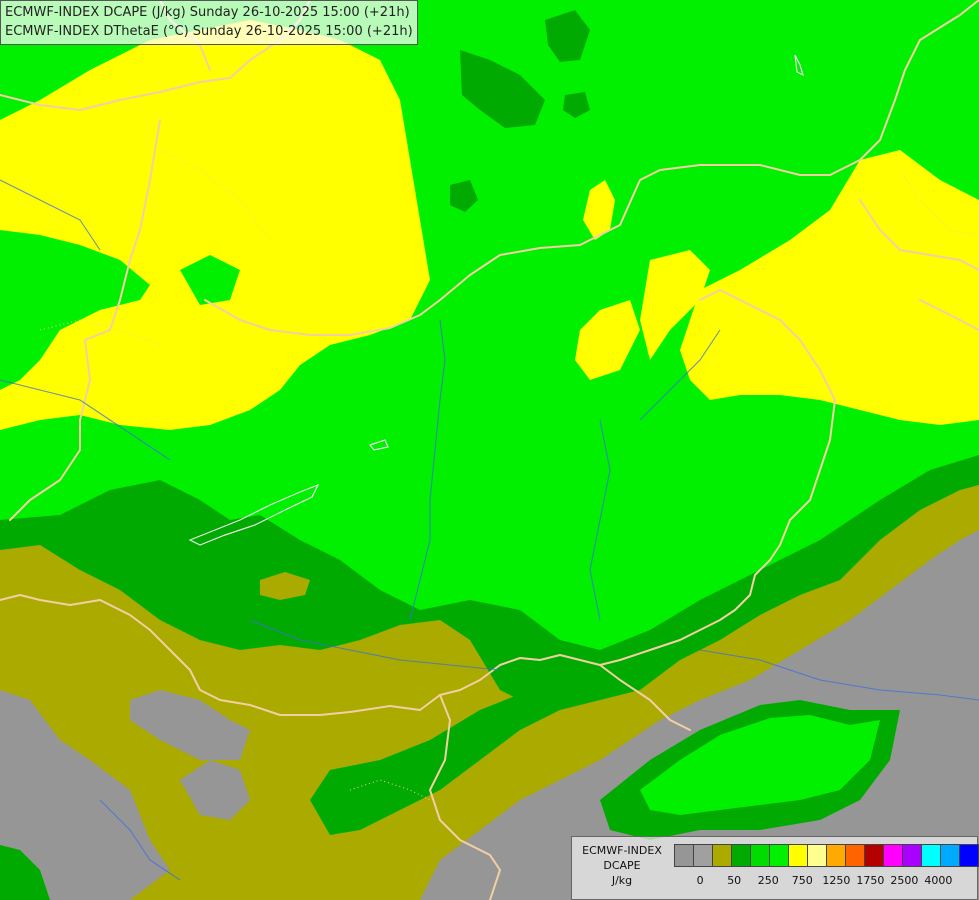 The image size is (979, 900). Describe the element at coordinates (734, 880) in the screenshot. I see `legend-tick-label: 50` at that location.